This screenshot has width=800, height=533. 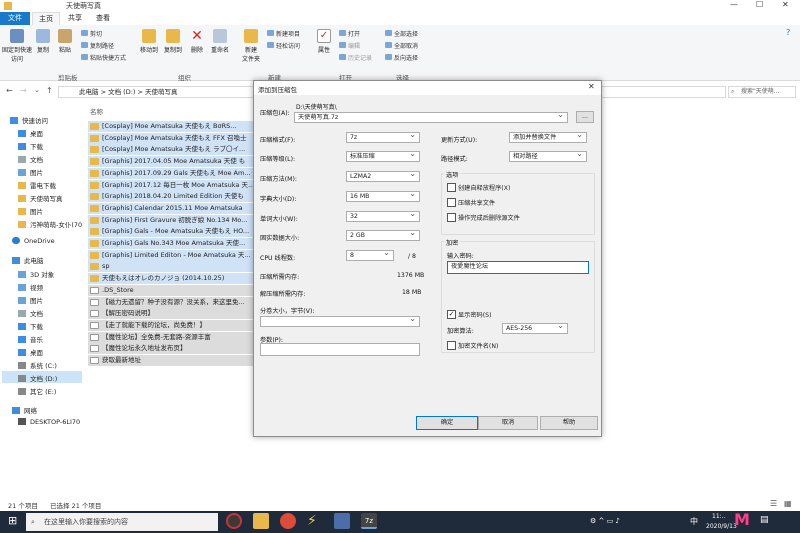 What do you see at coordinates (535, 328) in the screenshot?
I see `enc-method-select: AES-256` at bounding box center [535, 328].